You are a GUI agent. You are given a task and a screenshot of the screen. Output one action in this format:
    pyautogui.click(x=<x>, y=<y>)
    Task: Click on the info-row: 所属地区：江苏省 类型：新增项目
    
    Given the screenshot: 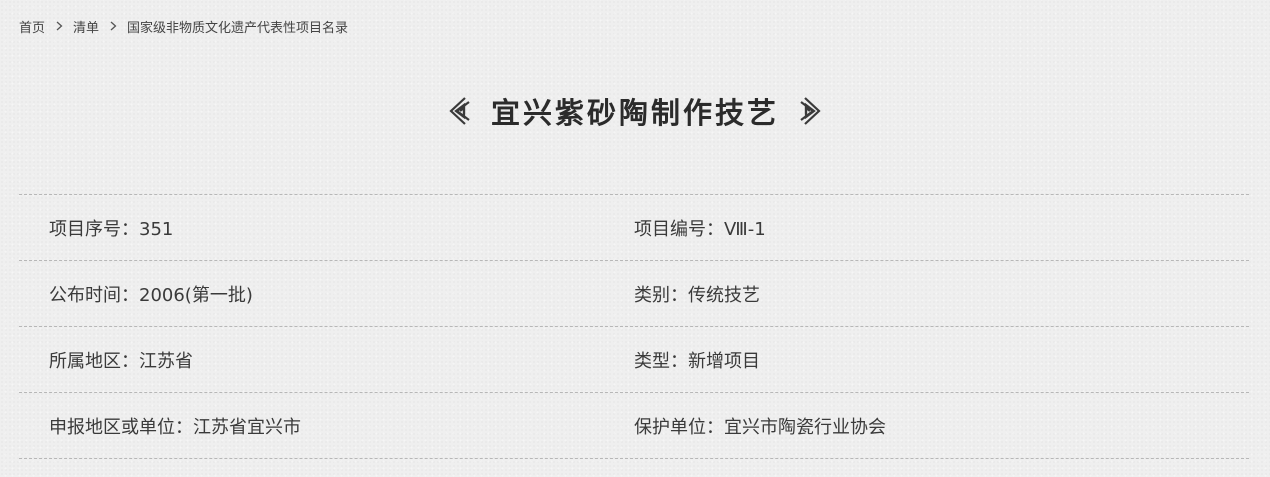 What is the action you would take?
    pyautogui.click(x=634, y=360)
    